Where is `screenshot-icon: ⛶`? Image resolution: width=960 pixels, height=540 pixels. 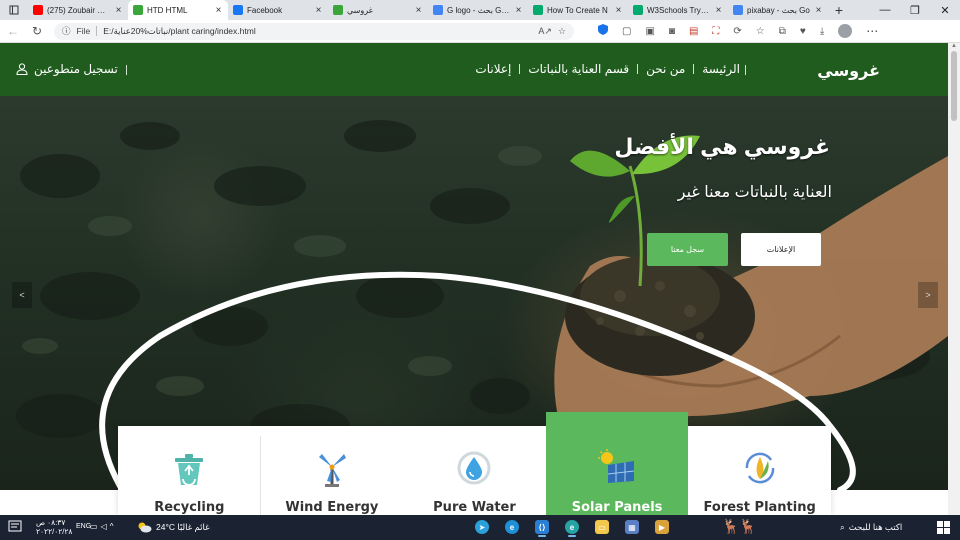 screenshot-icon: ⛶ is located at coordinates (715, 31).